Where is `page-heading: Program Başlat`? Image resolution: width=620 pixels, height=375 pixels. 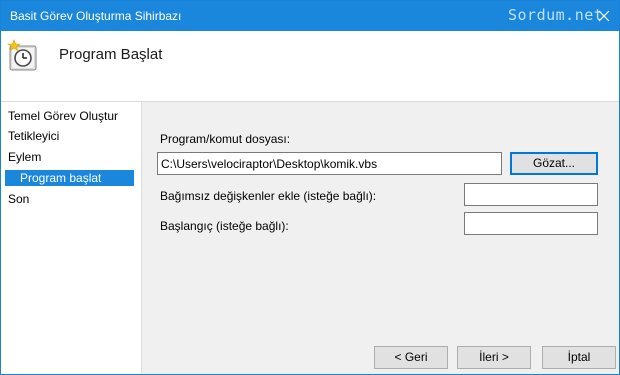 page-heading: Program Başlat is located at coordinates (111, 54).